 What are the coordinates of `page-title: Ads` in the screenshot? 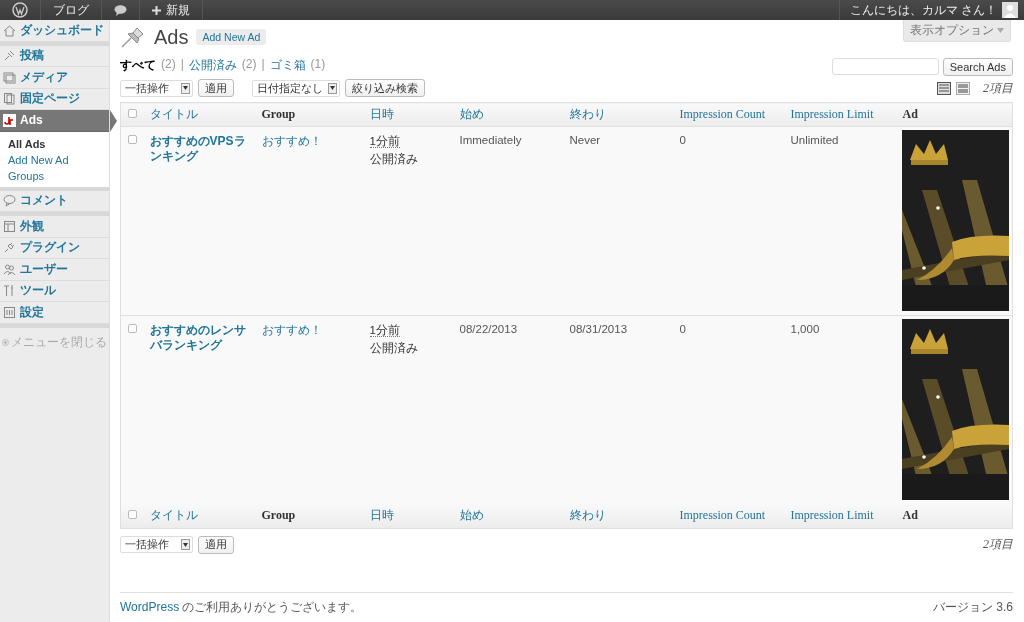 It's located at (171, 37).